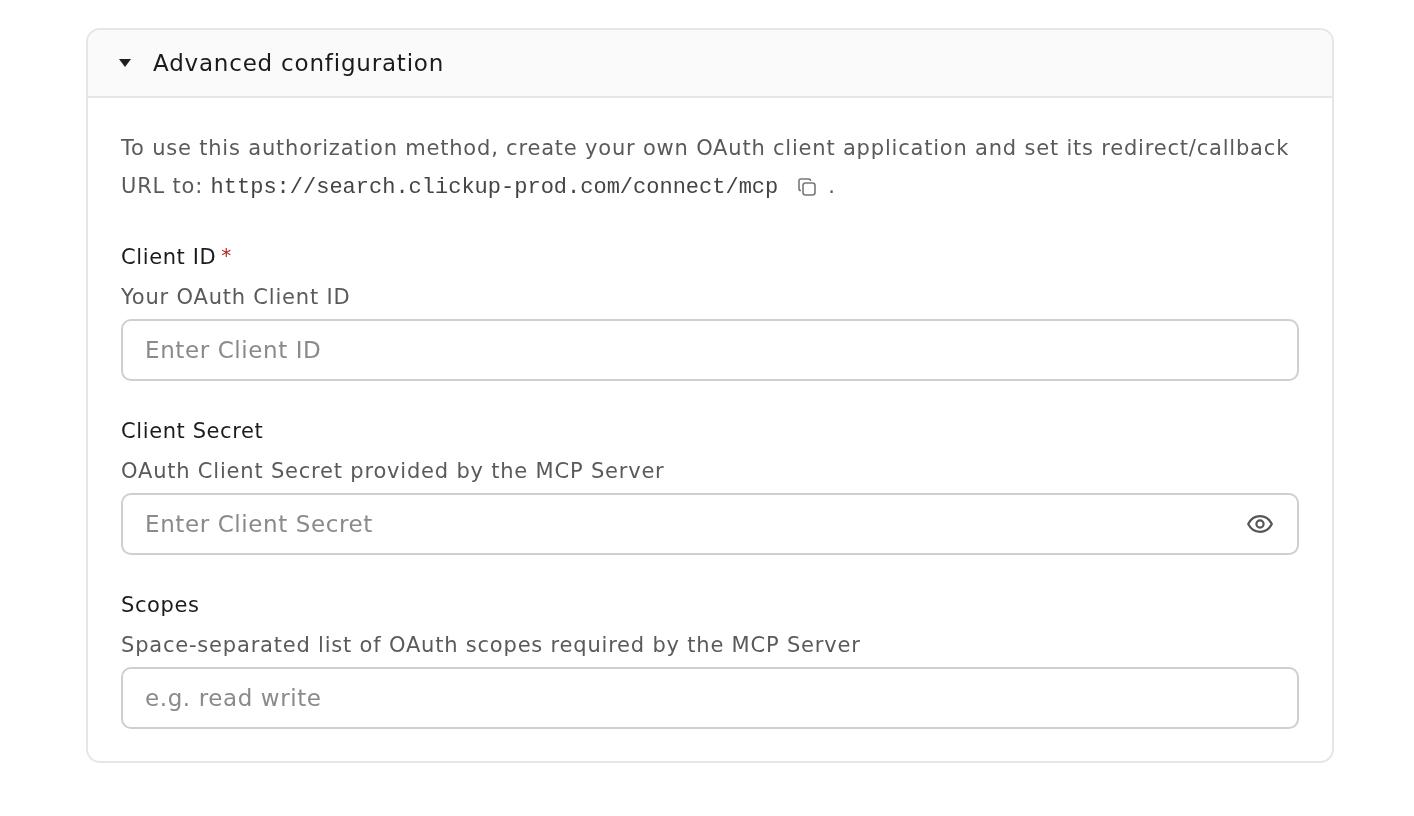  Describe the element at coordinates (1260, 524) in the screenshot. I see `eye-icon` at that location.